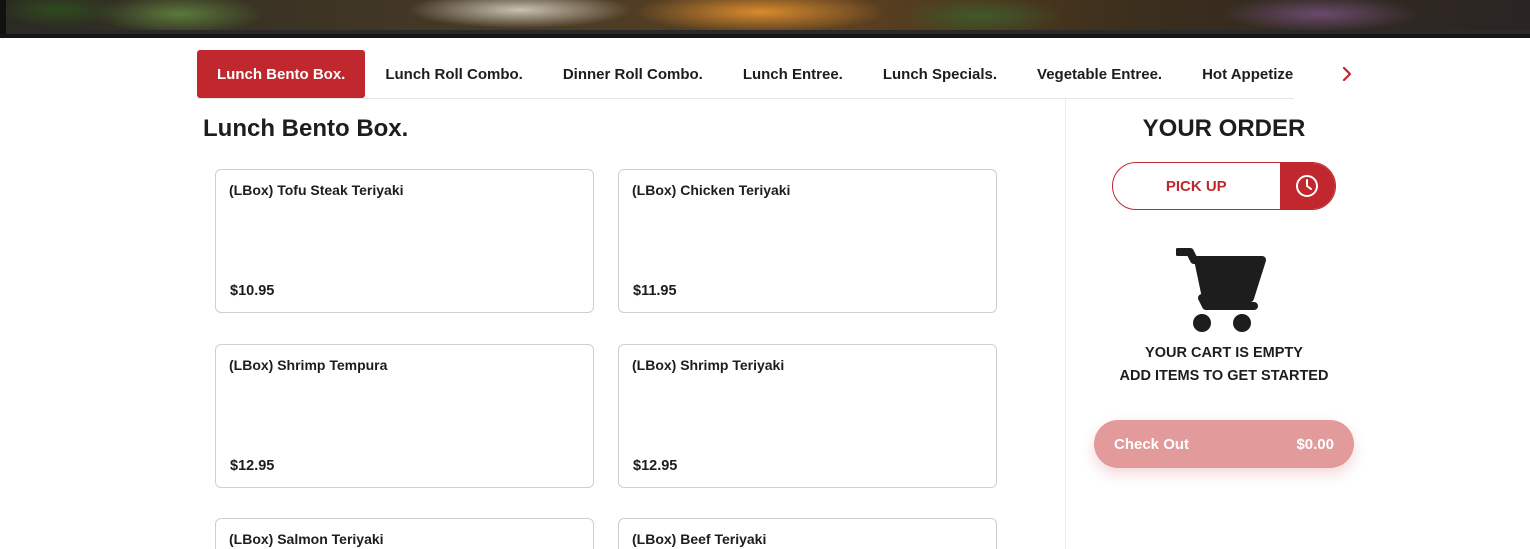 Image resolution: width=1530 pixels, height=549 pixels. What do you see at coordinates (1152, 444) in the screenshot?
I see `checkout-label: Check Out` at bounding box center [1152, 444].